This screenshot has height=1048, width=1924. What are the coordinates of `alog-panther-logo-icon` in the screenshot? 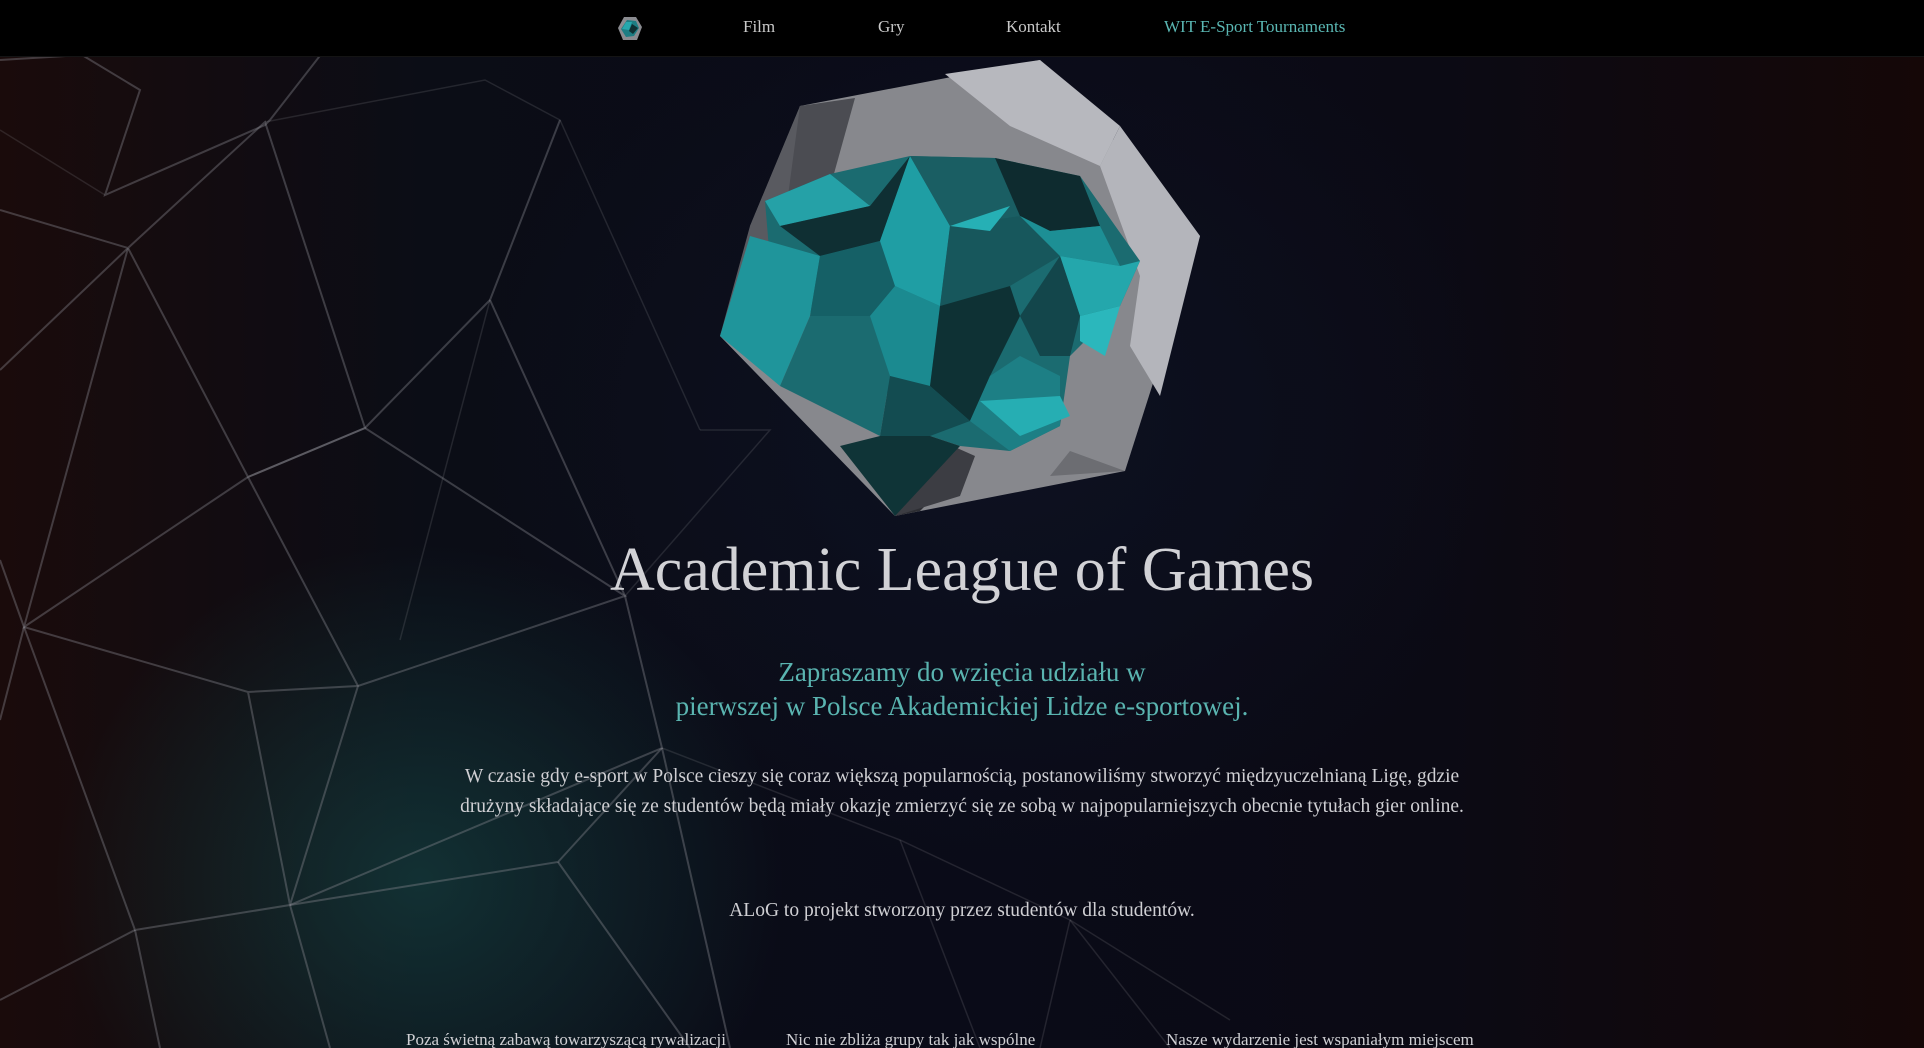 It's located at (630, 29).